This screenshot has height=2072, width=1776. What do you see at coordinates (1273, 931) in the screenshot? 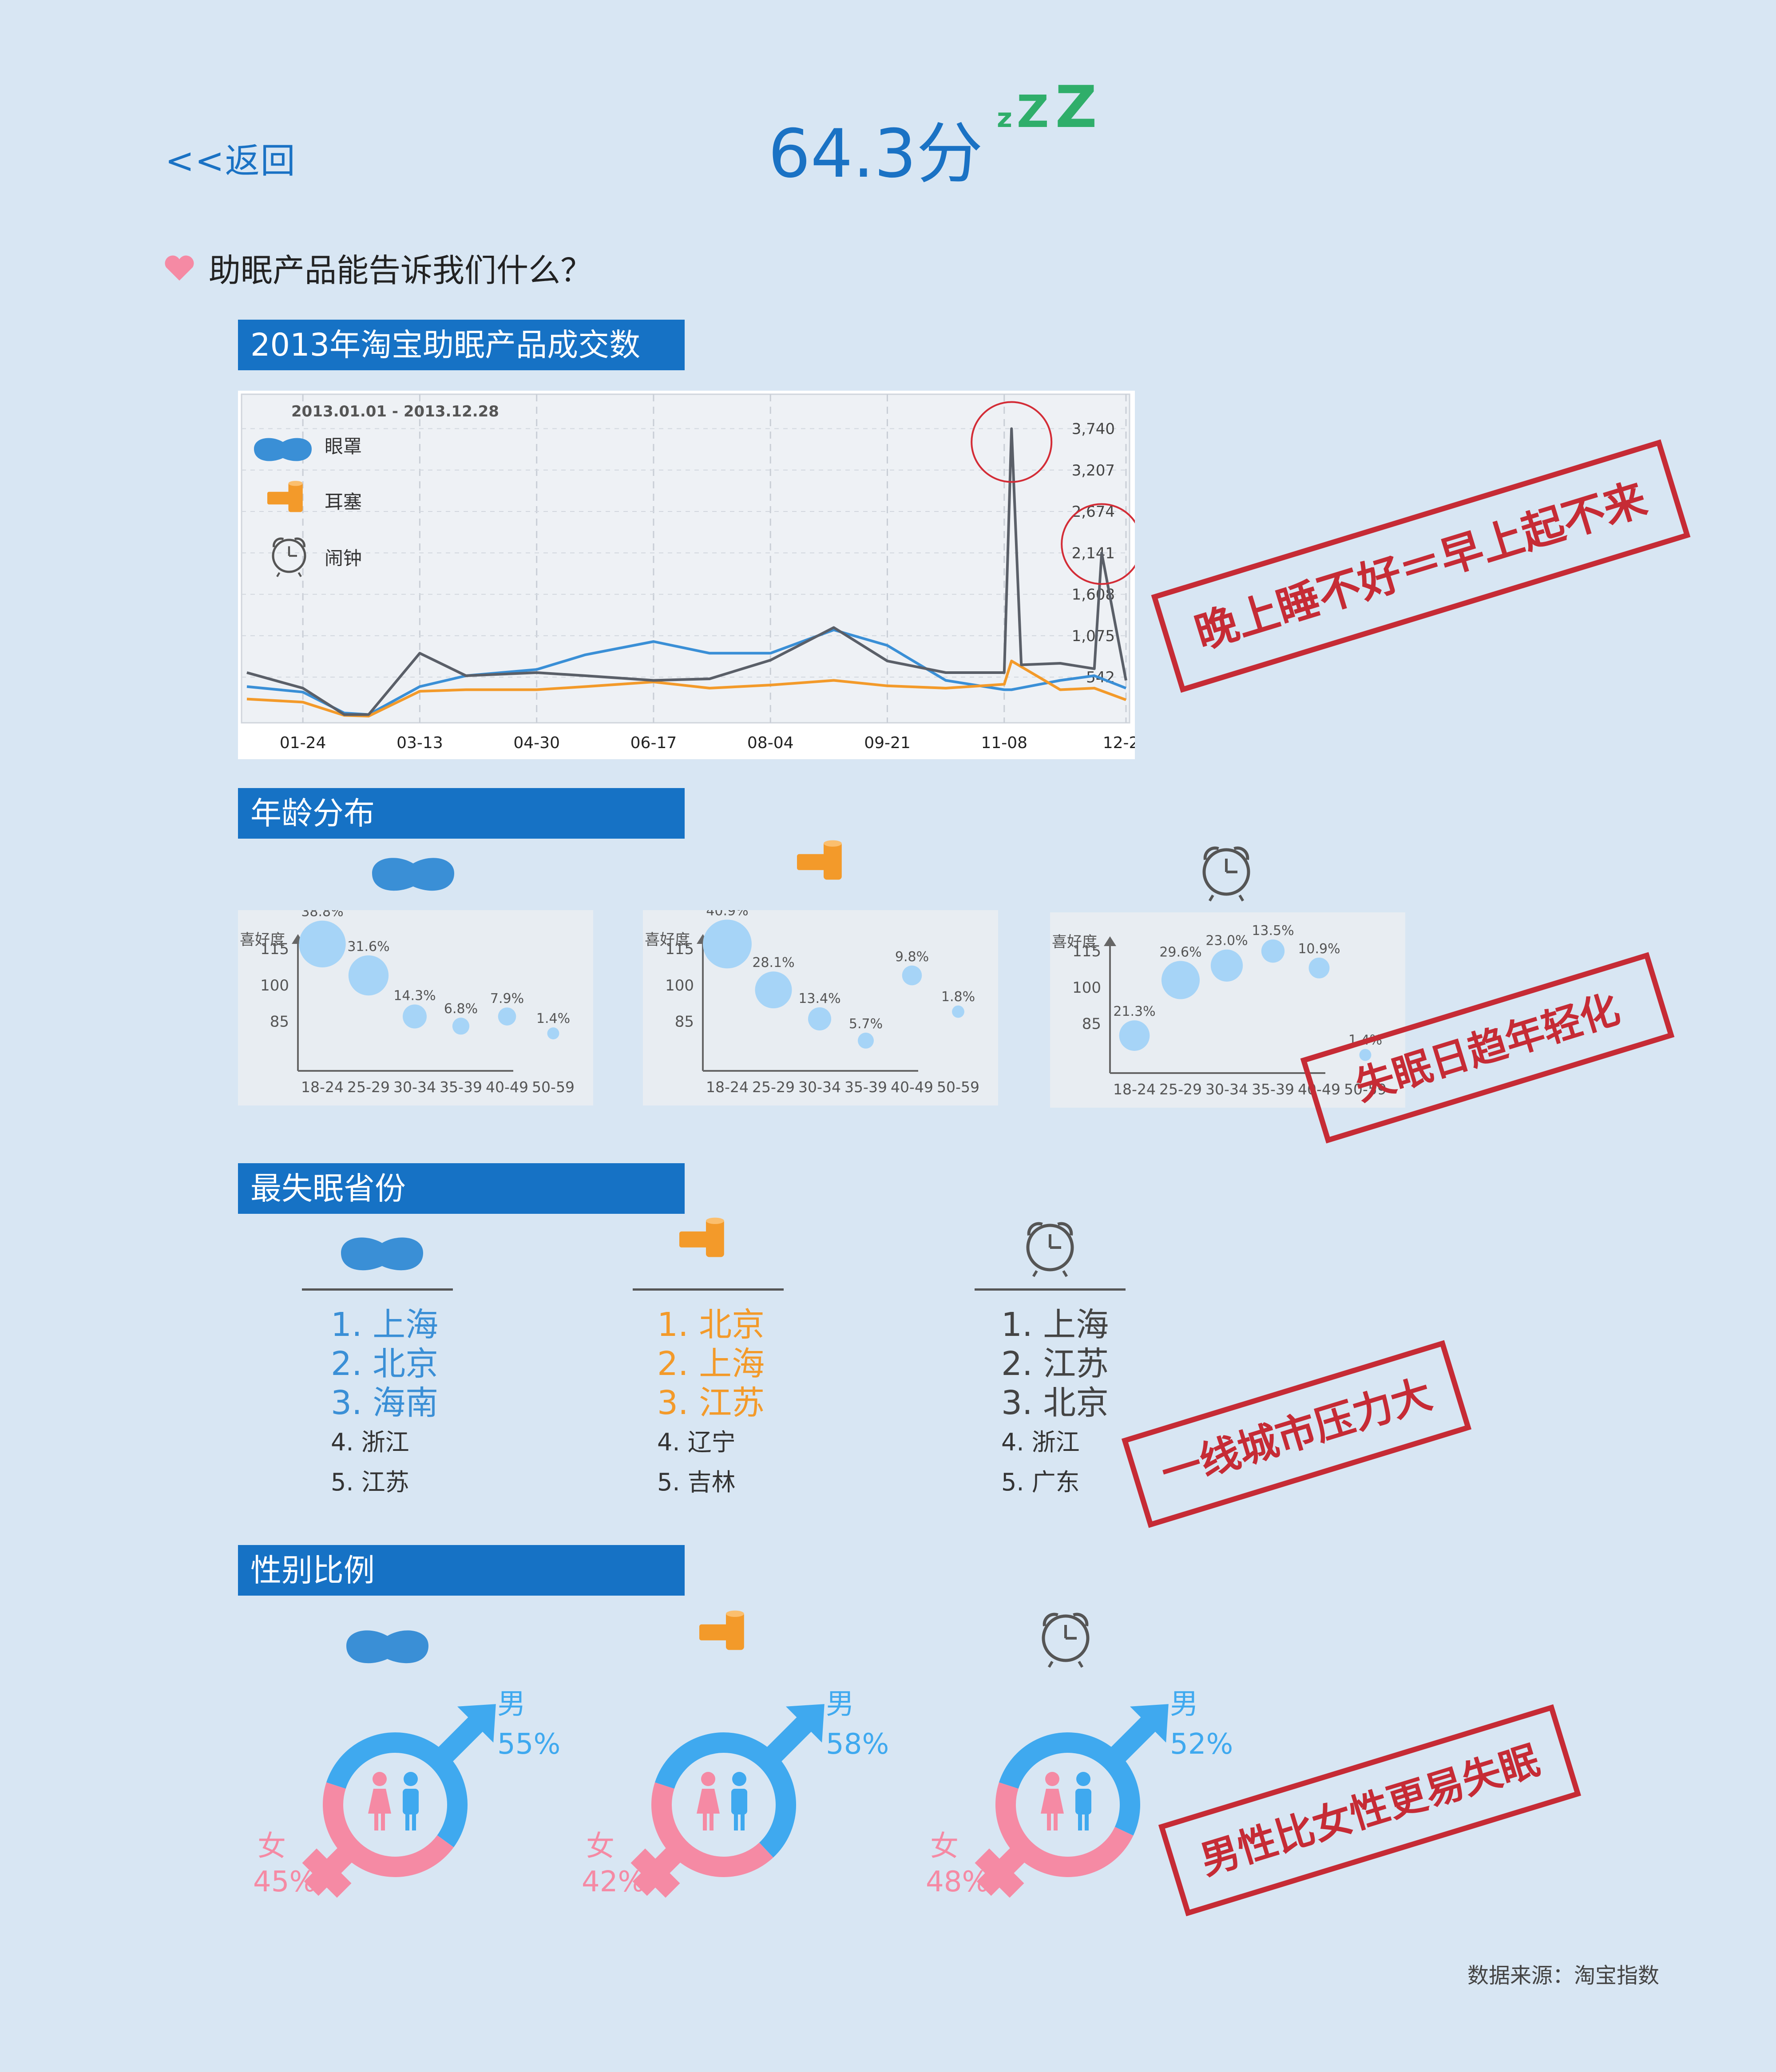
I see `bubble-label: 13.5%` at bounding box center [1273, 931].